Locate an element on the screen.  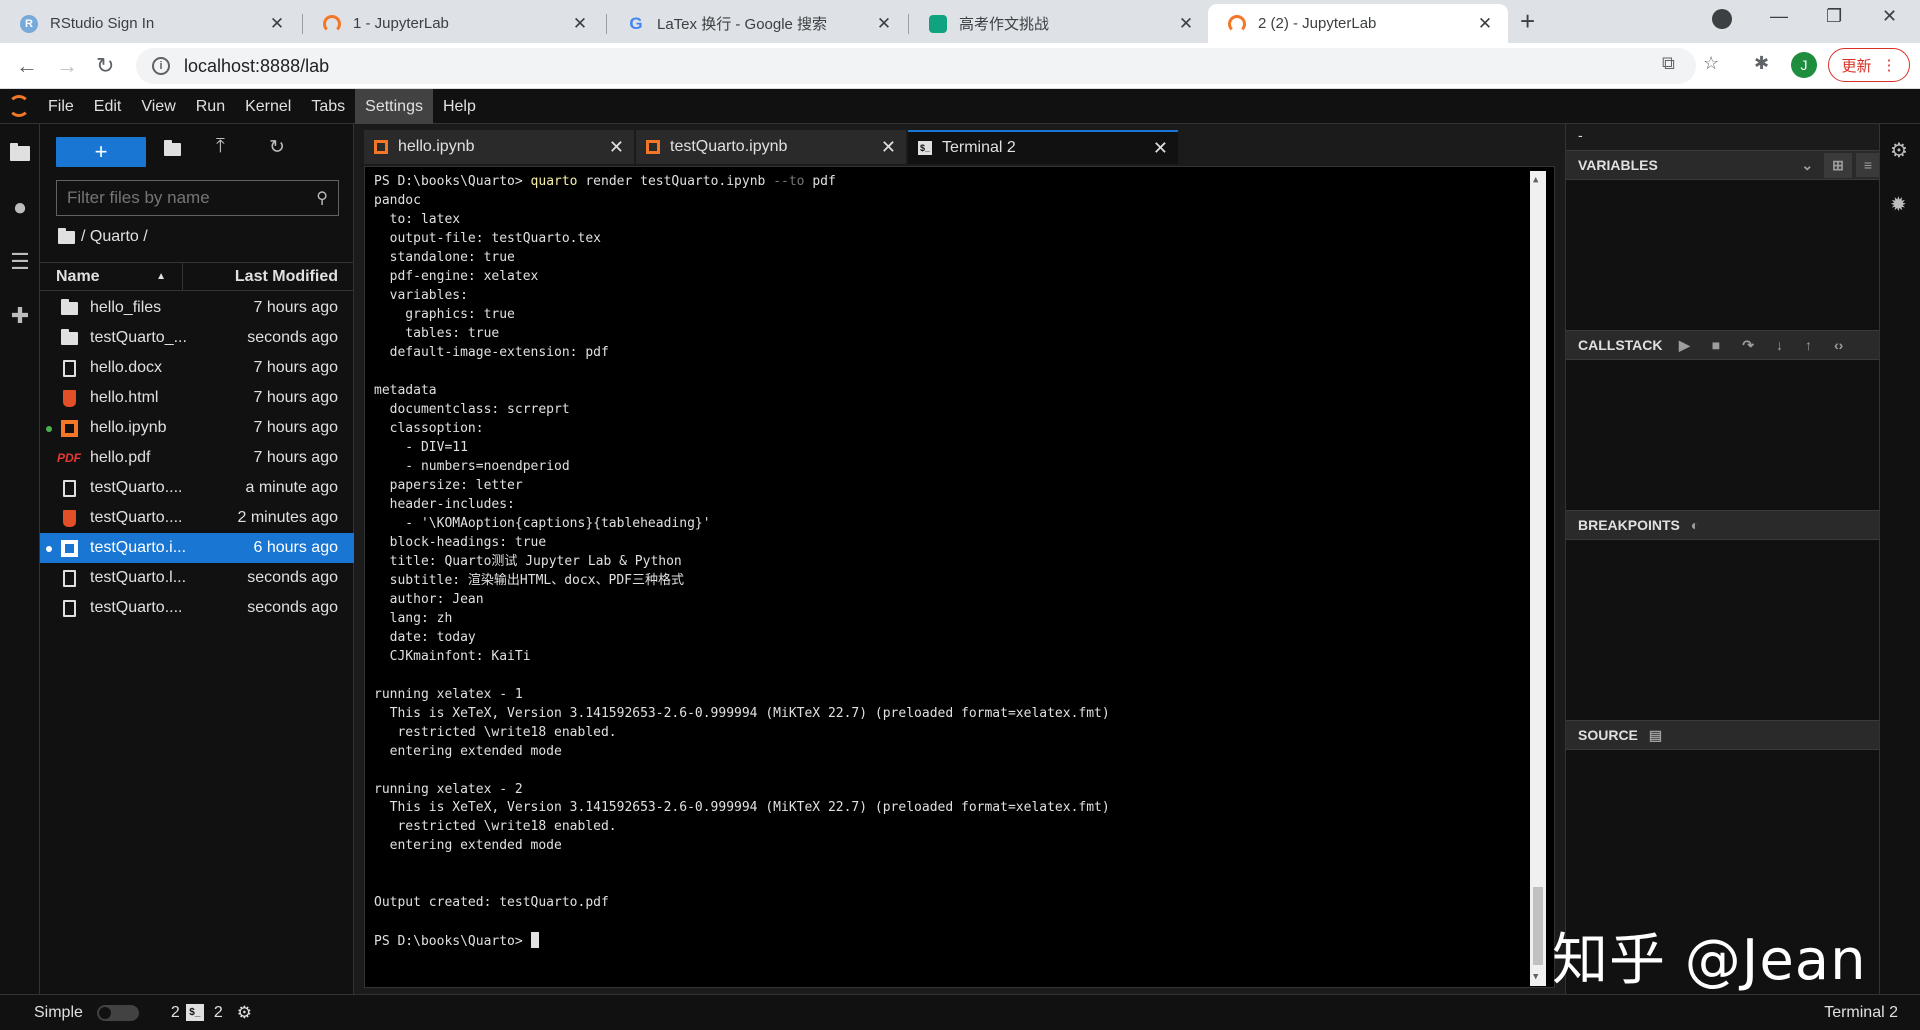
update-button: 更新 ⋮ is located at coordinates (1869, 65).